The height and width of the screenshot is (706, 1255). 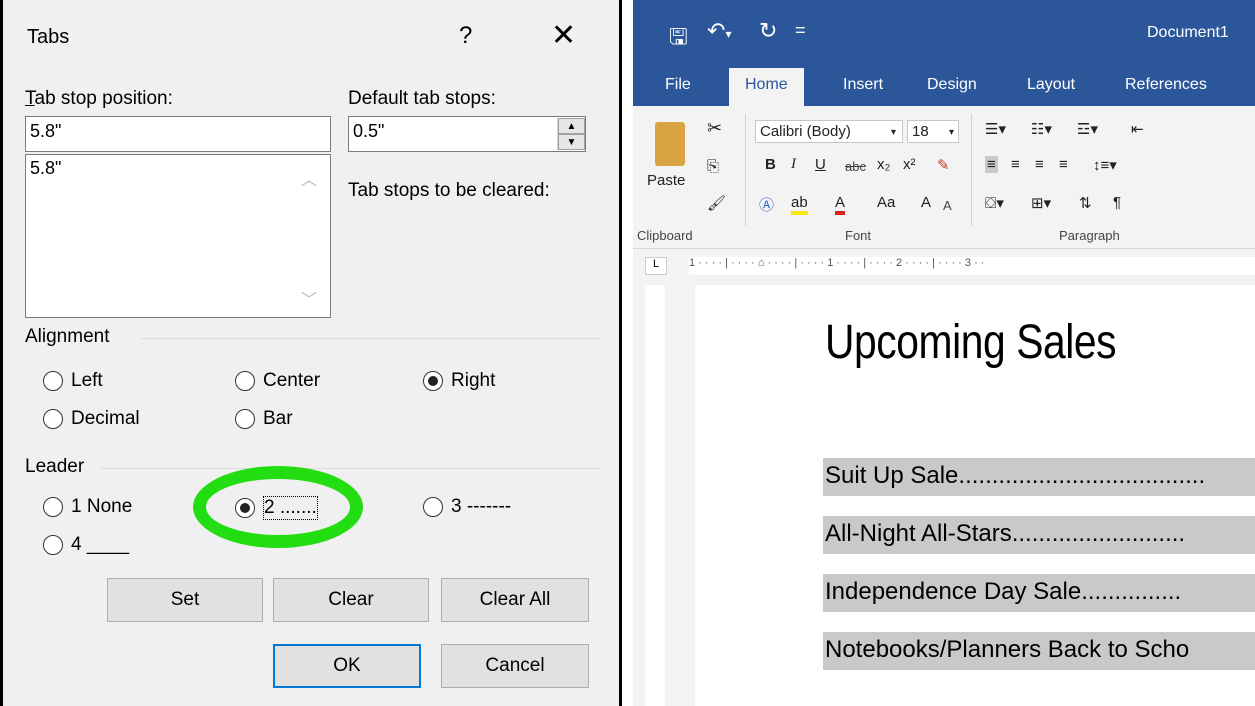 What do you see at coordinates (351, 468) in the screenshot?
I see `leader-divider` at bounding box center [351, 468].